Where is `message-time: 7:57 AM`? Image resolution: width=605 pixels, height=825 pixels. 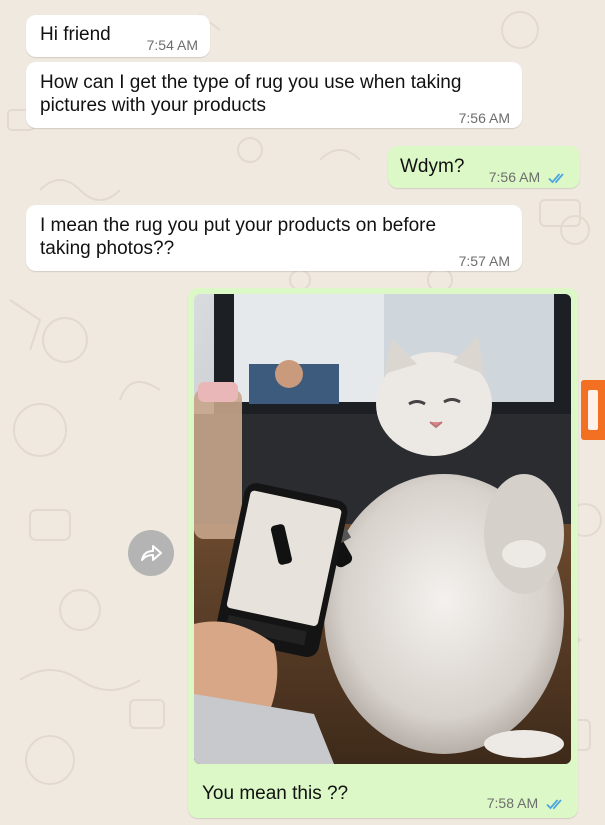 message-time: 7:57 AM is located at coordinates (484, 261).